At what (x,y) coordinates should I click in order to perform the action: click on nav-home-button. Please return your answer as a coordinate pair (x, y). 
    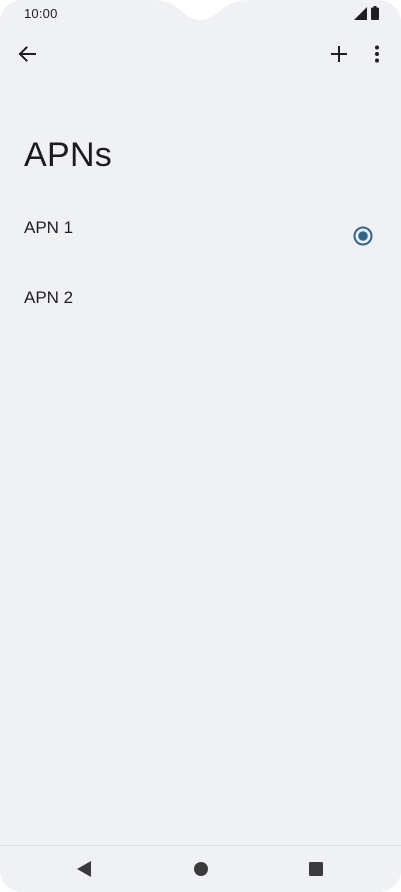
    Looking at the image, I should click on (201, 869).